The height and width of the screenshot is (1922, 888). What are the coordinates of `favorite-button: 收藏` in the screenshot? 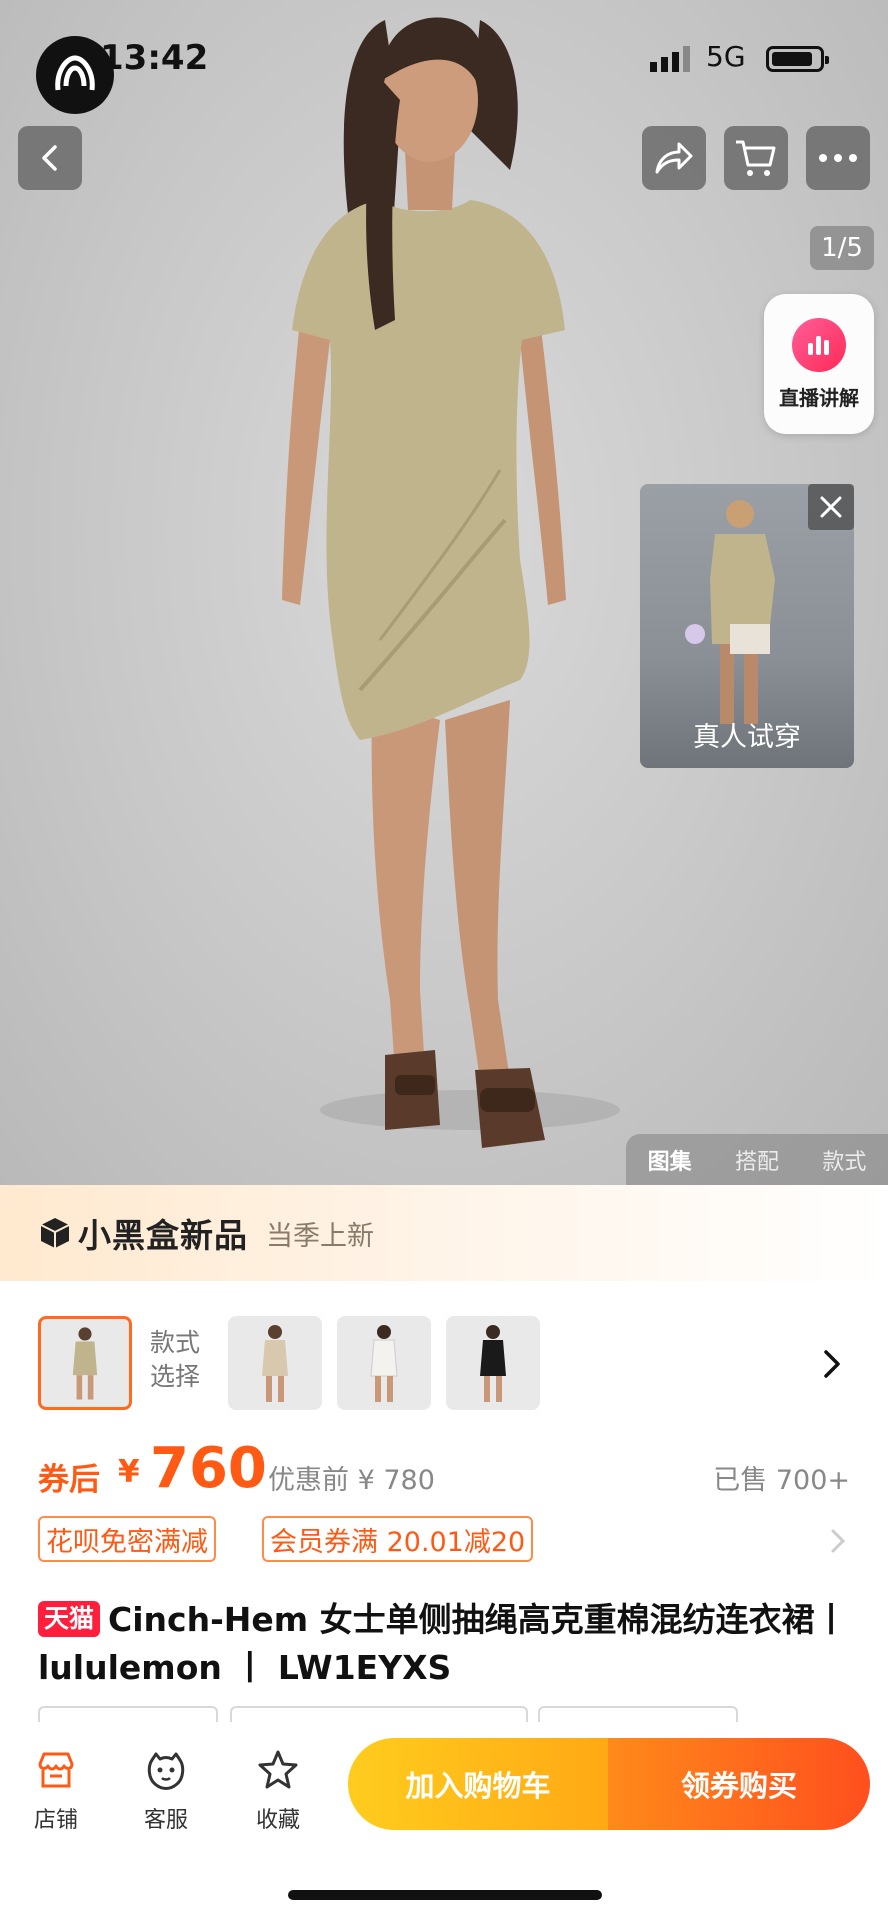 It's located at (278, 1791).